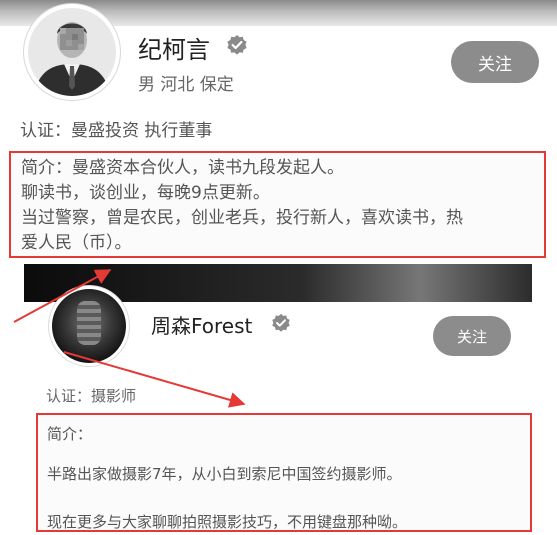 Image resolution: width=557 pixels, height=535 pixels. What do you see at coordinates (472, 336) in the screenshot?
I see `profile2-follow-button: 关注` at bounding box center [472, 336].